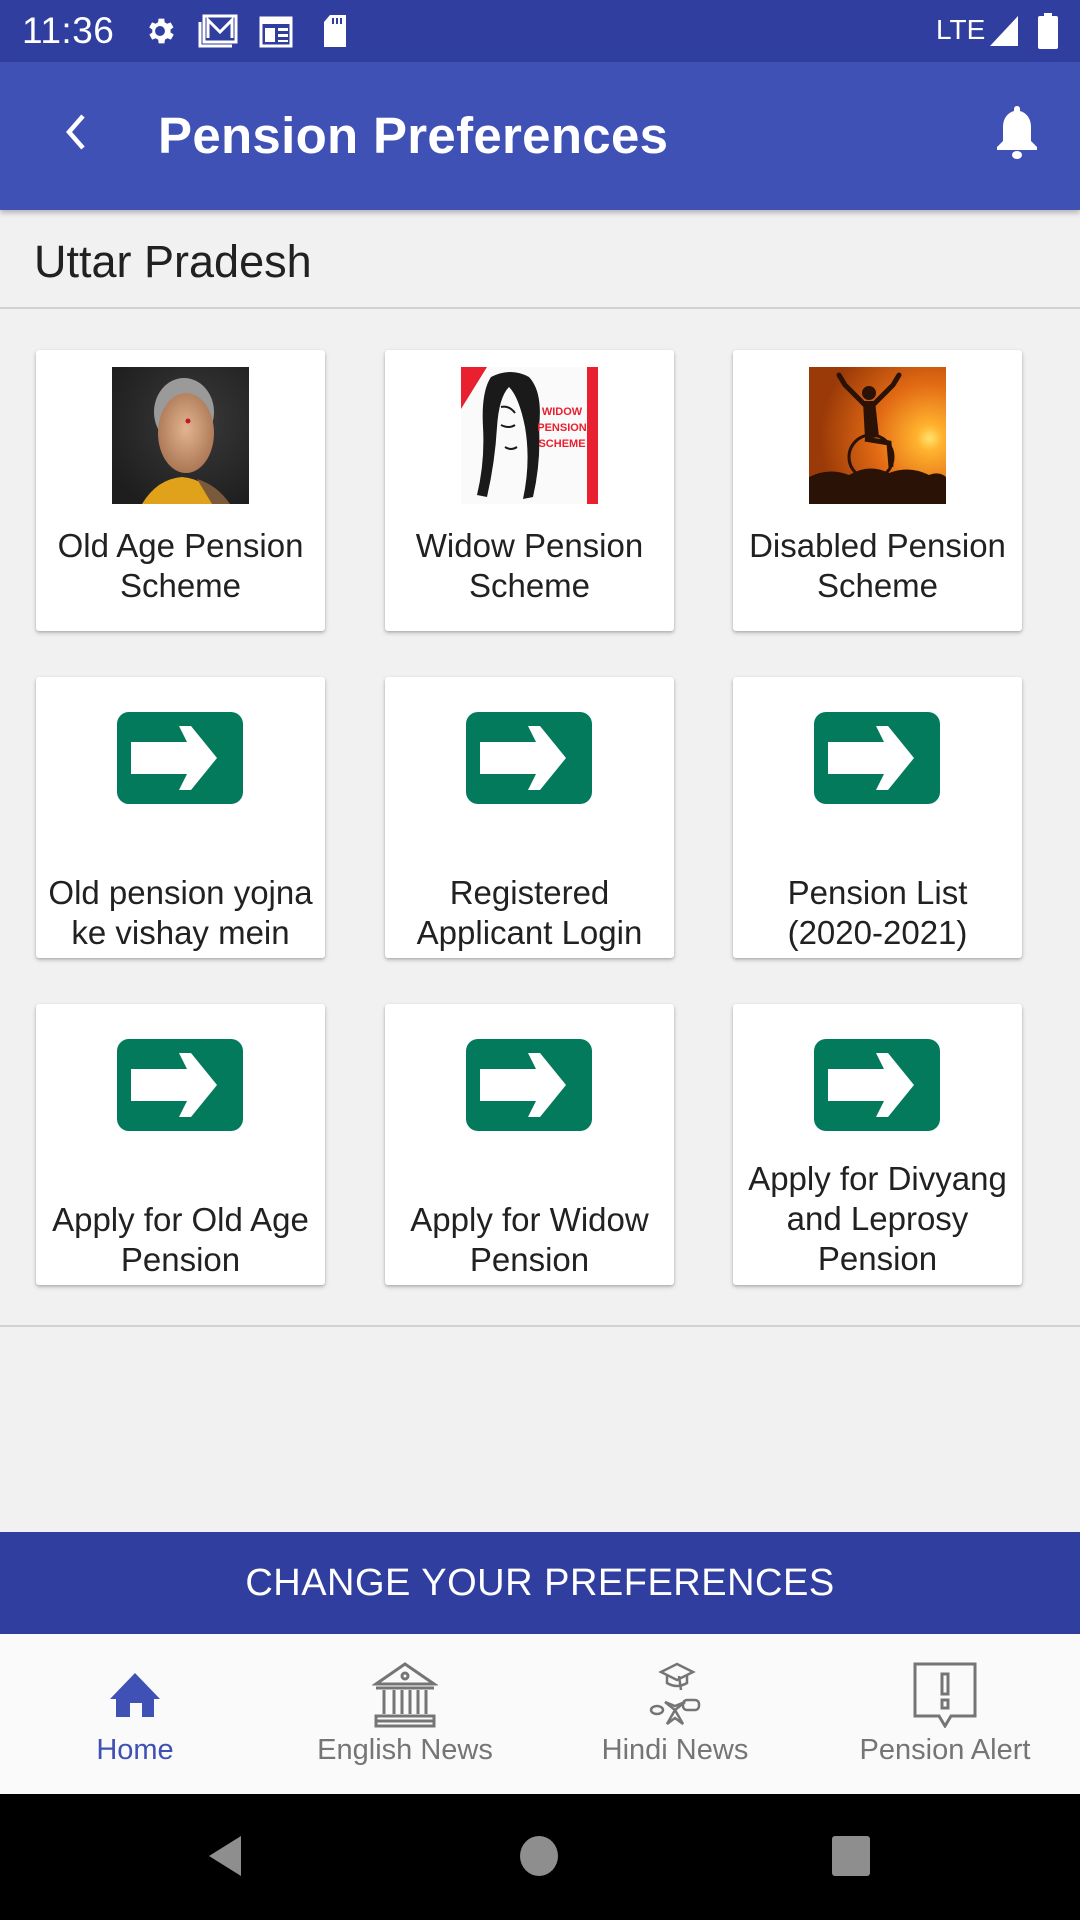 This screenshot has height=1920, width=1080. I want to click on nav-item-pension-alert: Pension Alert, so click(945, 1714).